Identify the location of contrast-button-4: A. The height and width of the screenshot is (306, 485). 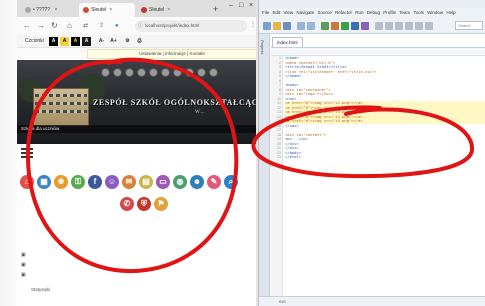
(86, 41).